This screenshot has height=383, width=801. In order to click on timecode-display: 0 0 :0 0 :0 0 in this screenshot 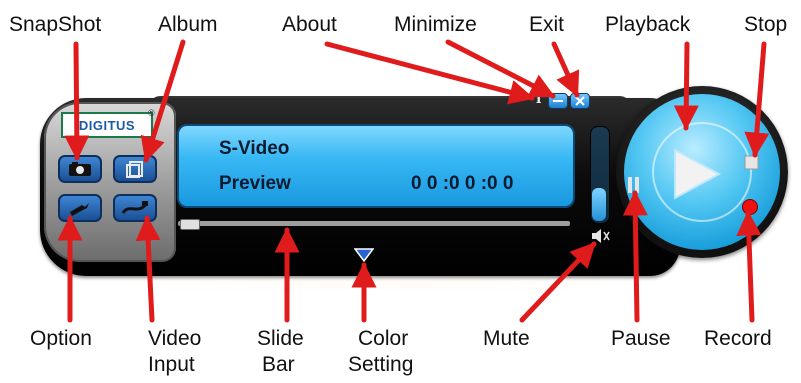, I will do `click(462, 183)`.